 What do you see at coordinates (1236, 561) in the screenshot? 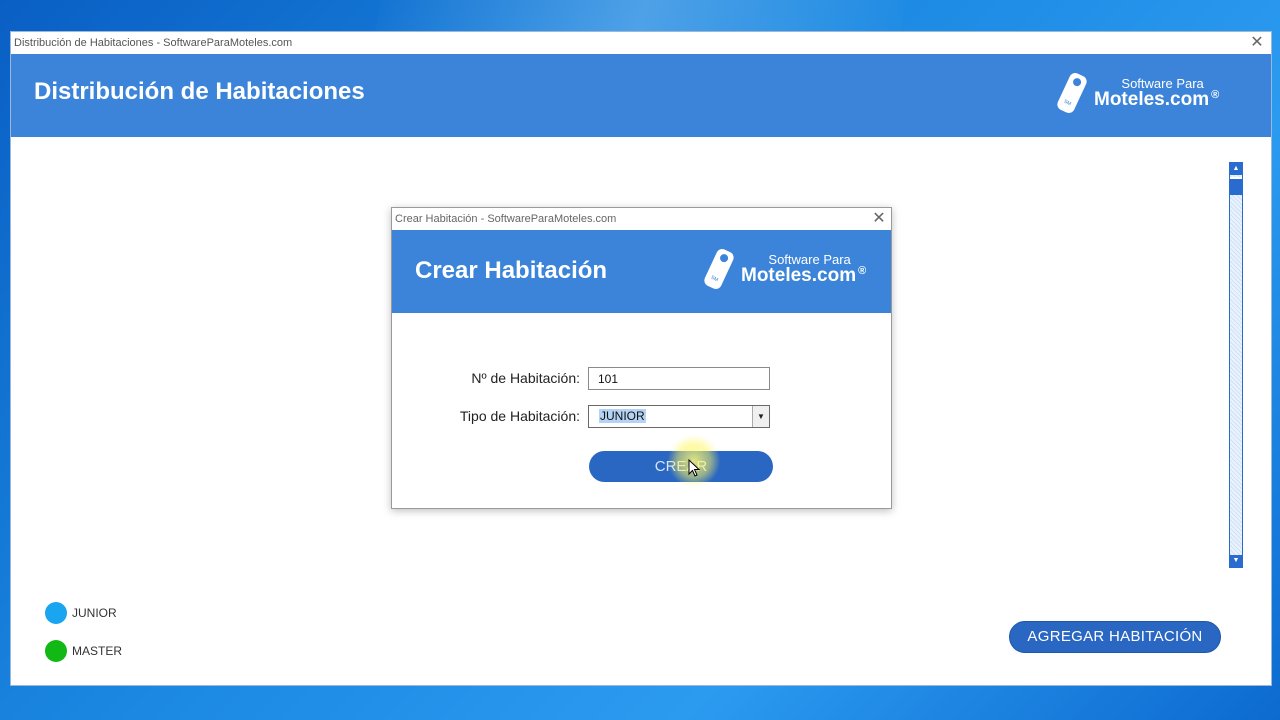
I see `scroll-down-icon: ▼` at bounding box center [1236, 561].